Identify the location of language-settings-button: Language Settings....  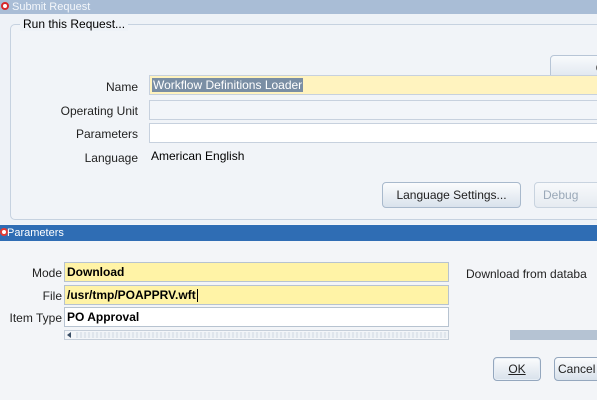
(451, 195).